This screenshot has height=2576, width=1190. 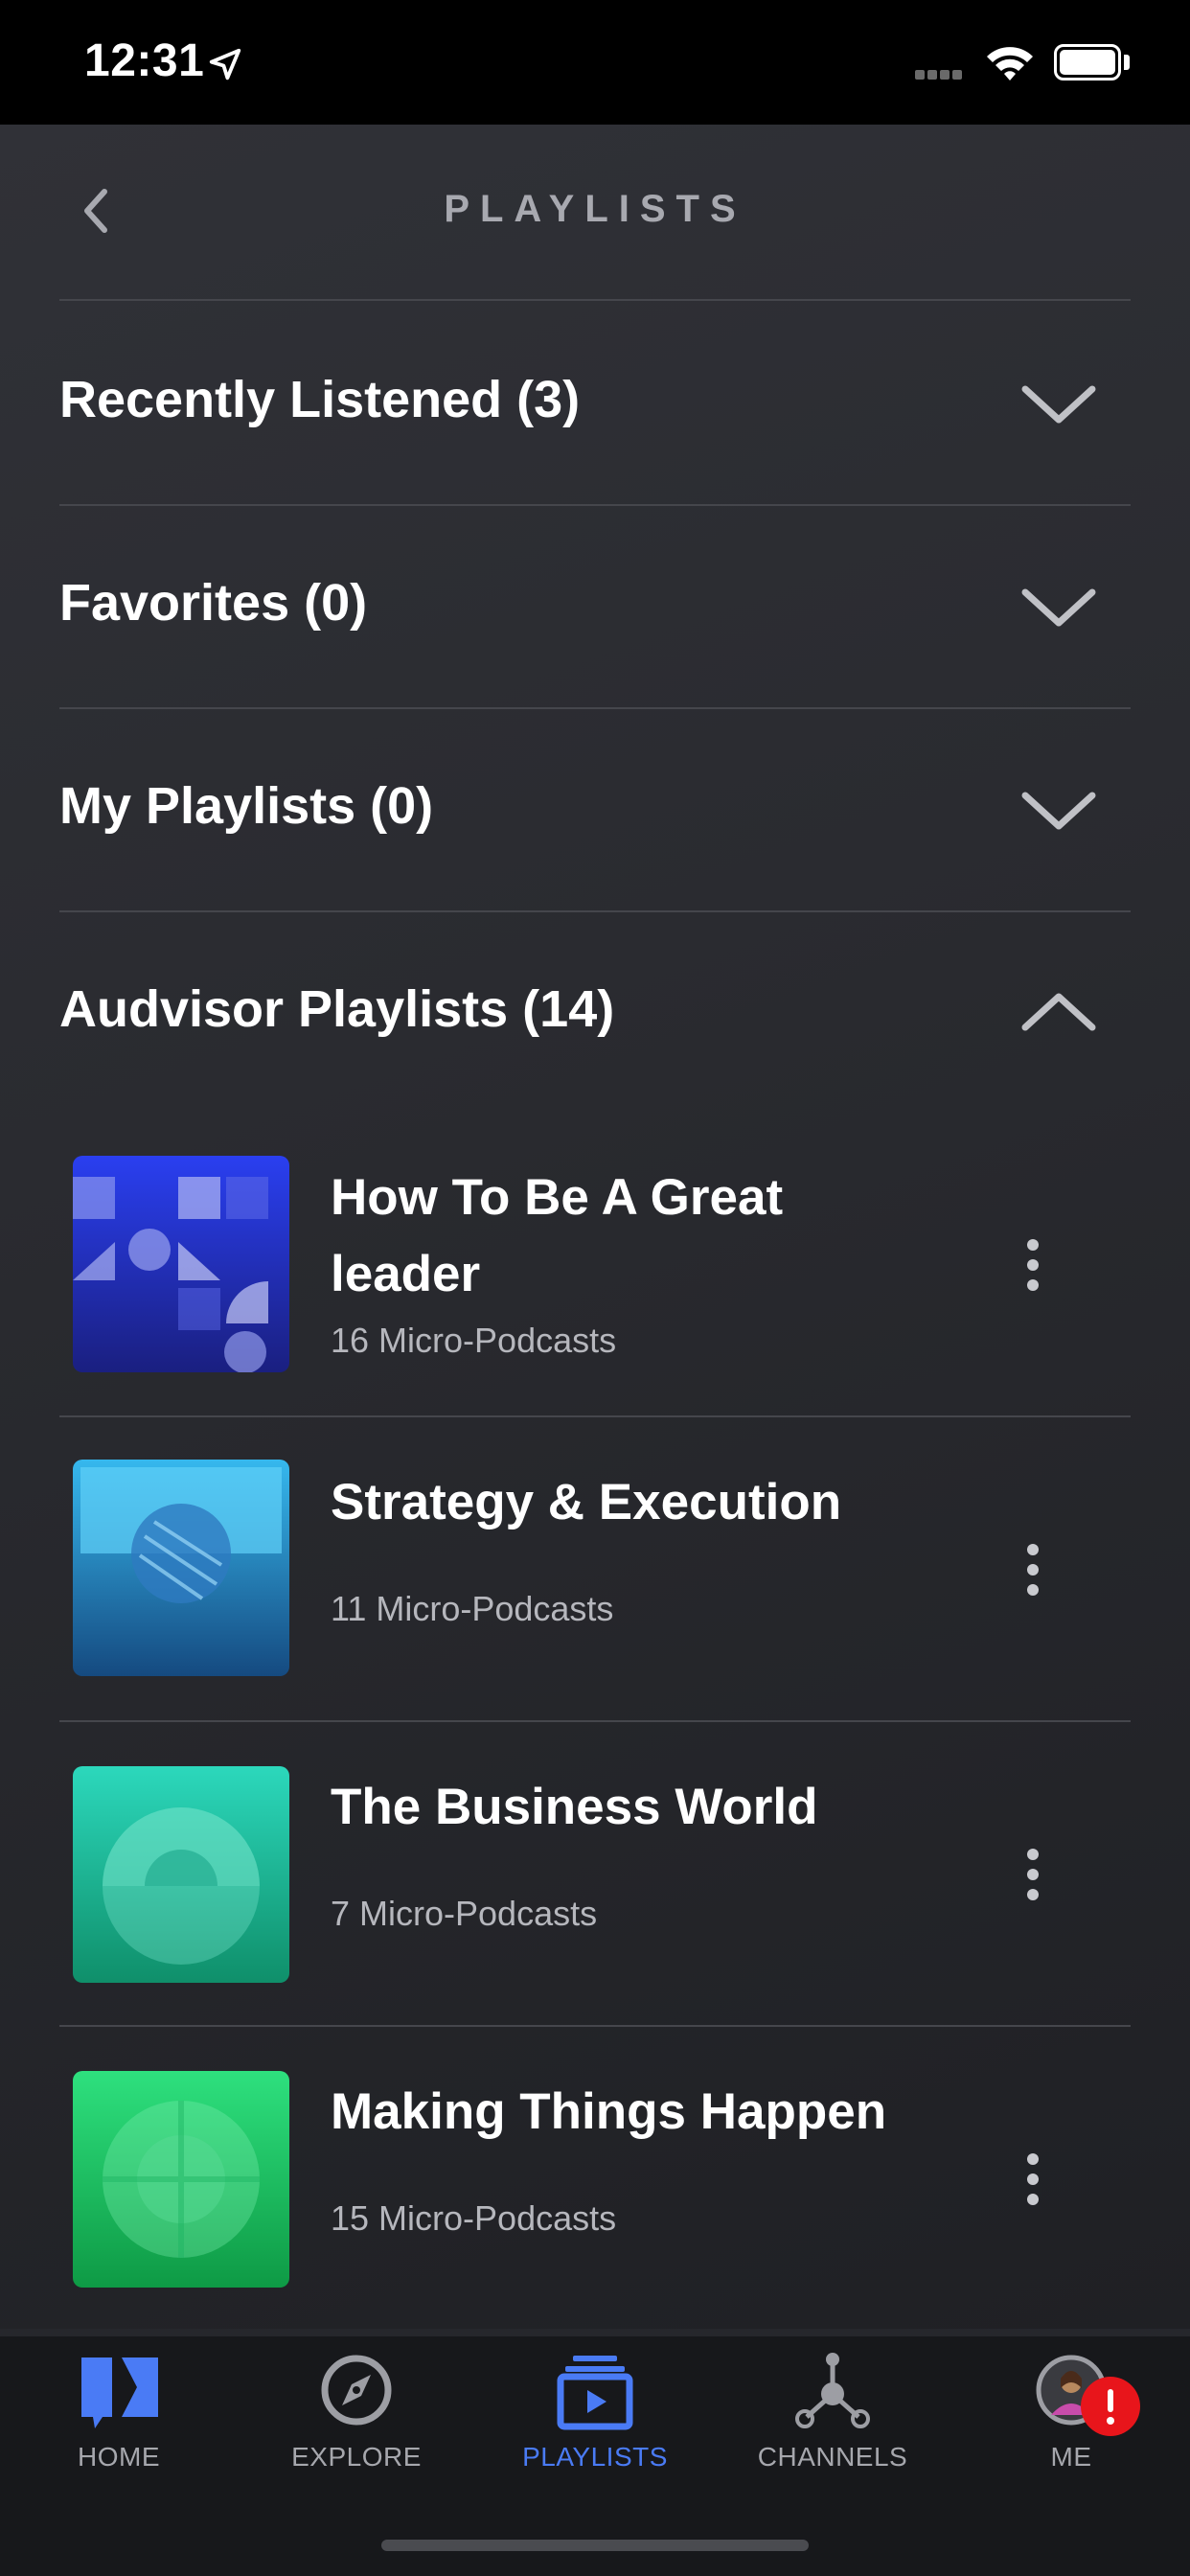 I want to click on playlist-subtitle: 16 Micro-Podcasts, so click(x=474, y=1341).